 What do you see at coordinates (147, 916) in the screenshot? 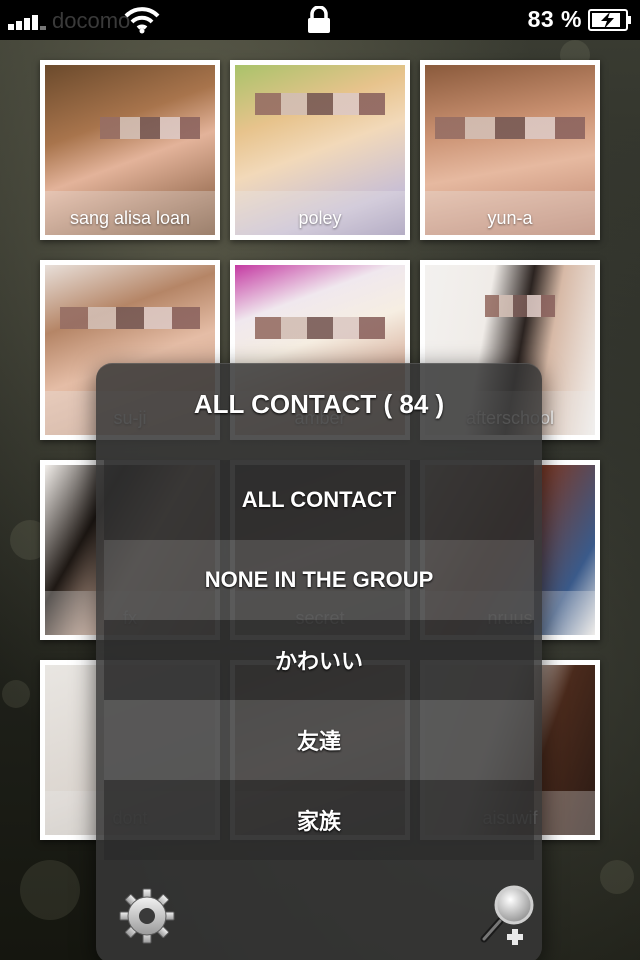
I see `gear-icon` at bounding box center [147, 916].